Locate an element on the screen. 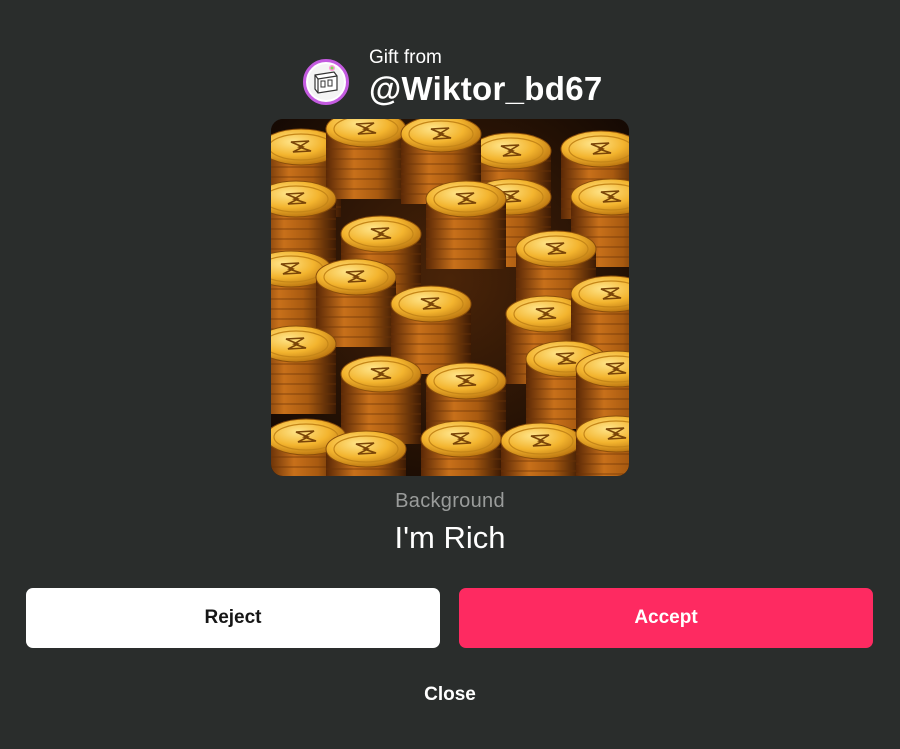 The width and height of the screenshot is (900, 749). reject-button: Reject is located at coordinates (233, 618).